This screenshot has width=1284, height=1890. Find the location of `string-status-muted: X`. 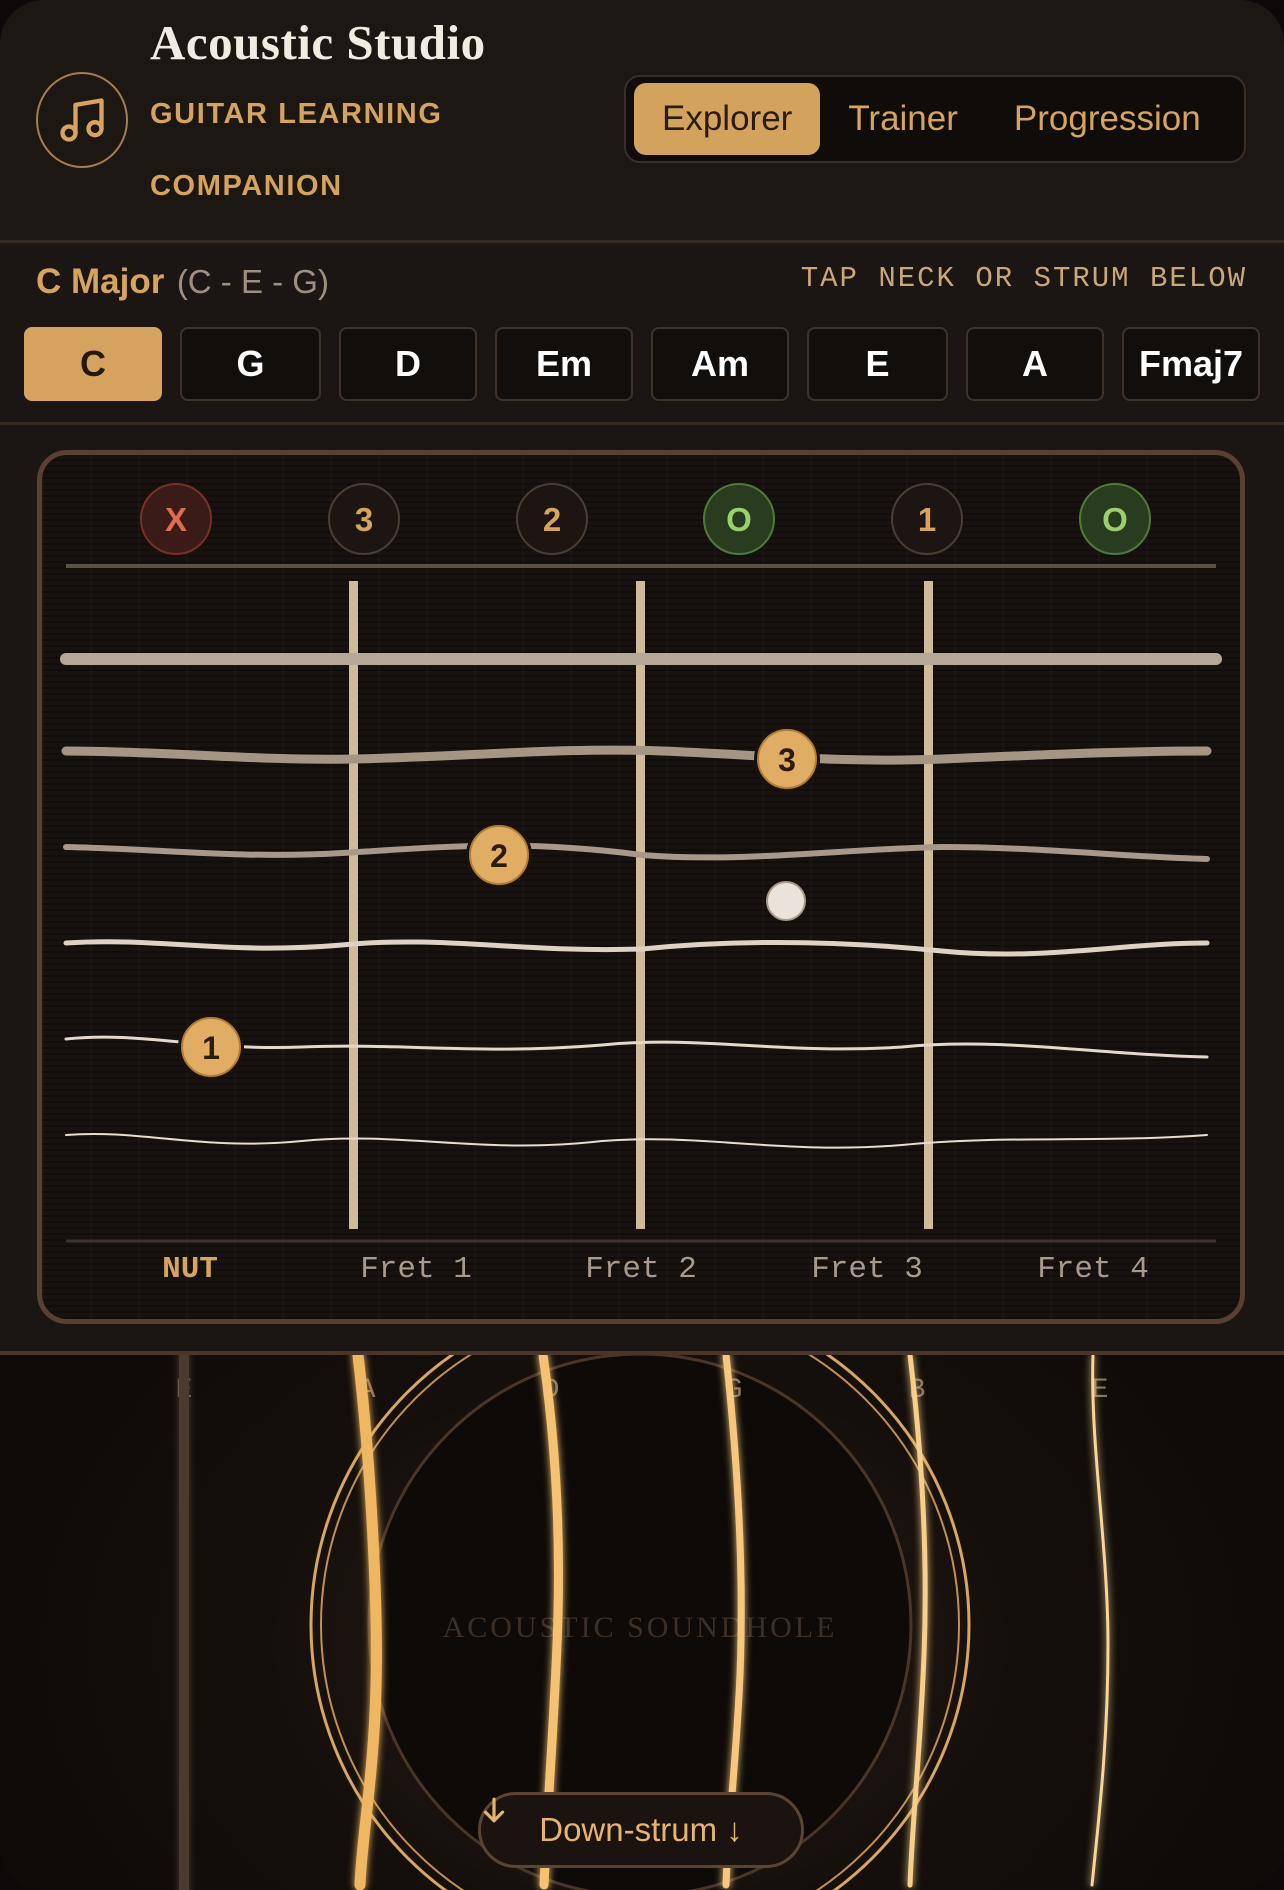

string-status-muted: X is located at coordinates (176, 519).